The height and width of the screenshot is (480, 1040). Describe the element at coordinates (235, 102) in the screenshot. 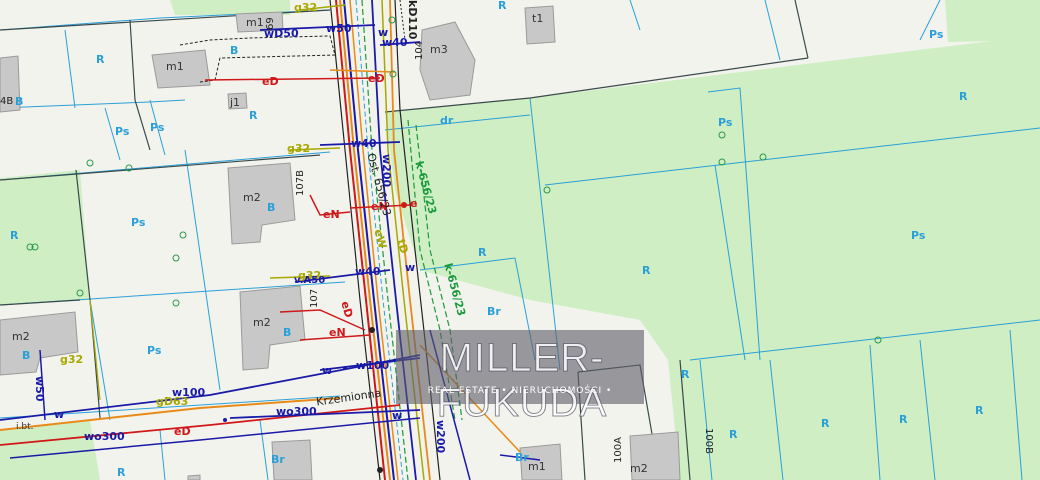

I see `building-label: j1` at that location.